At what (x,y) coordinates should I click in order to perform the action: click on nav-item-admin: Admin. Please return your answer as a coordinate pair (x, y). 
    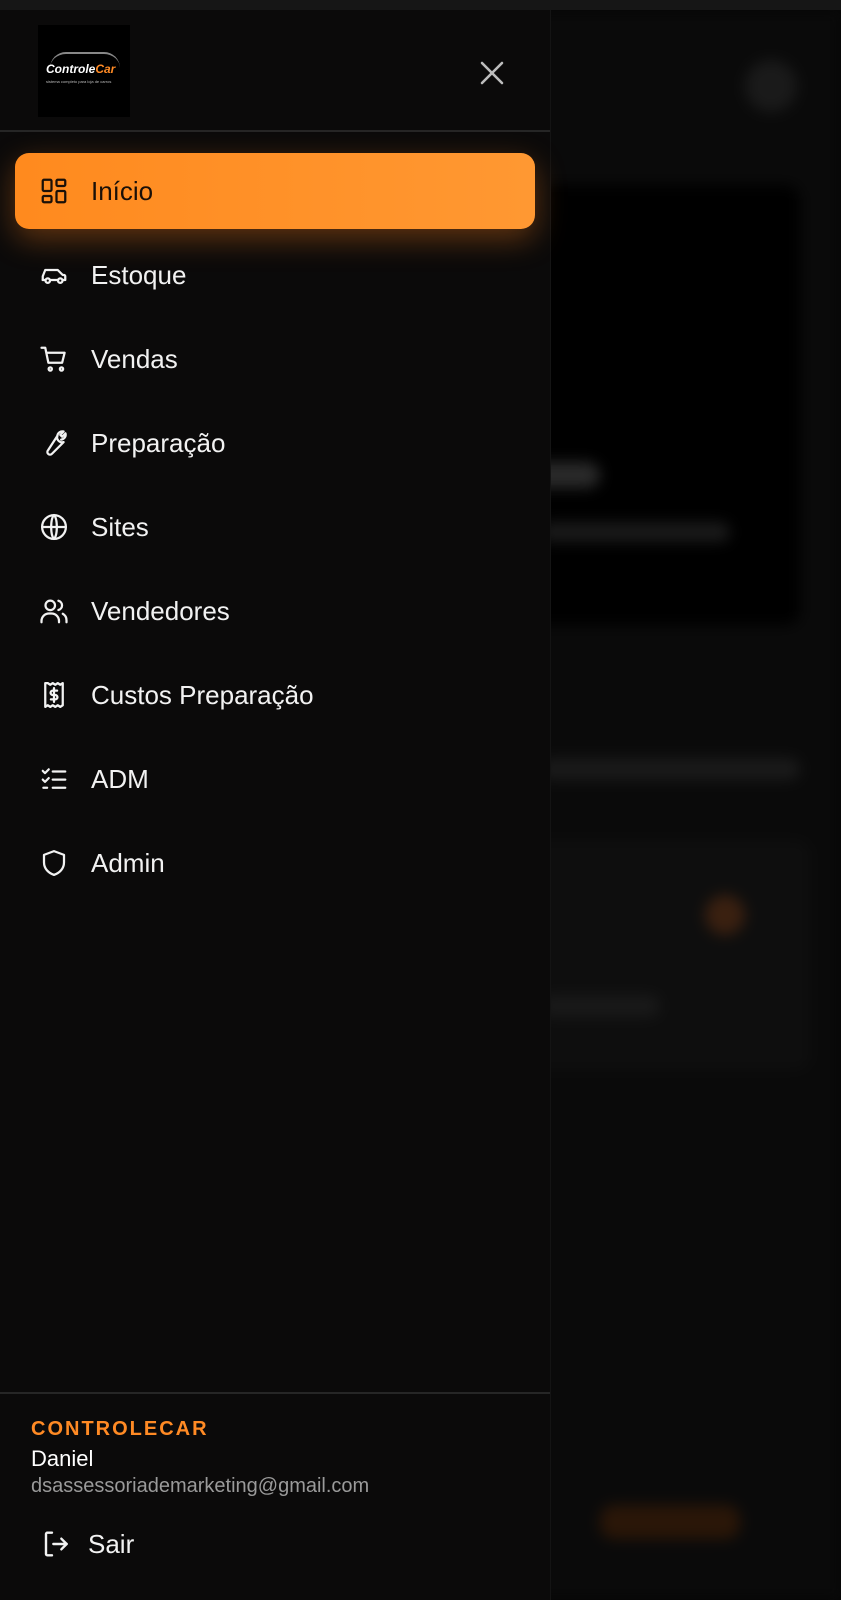
    Looking at the image, I should click on (275, 863).